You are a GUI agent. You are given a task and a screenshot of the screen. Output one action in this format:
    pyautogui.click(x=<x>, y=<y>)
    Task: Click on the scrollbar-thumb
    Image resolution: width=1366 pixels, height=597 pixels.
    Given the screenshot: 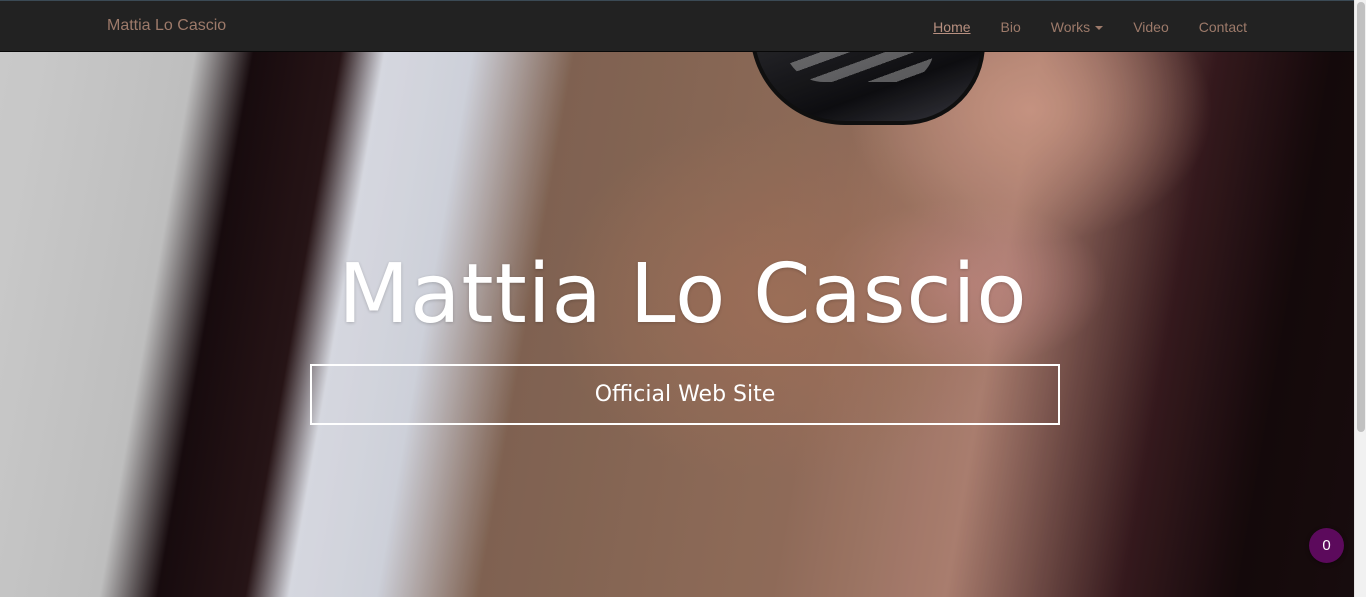 What is the action you would take?
    pyautogui.click(x=1361, y=217)
    